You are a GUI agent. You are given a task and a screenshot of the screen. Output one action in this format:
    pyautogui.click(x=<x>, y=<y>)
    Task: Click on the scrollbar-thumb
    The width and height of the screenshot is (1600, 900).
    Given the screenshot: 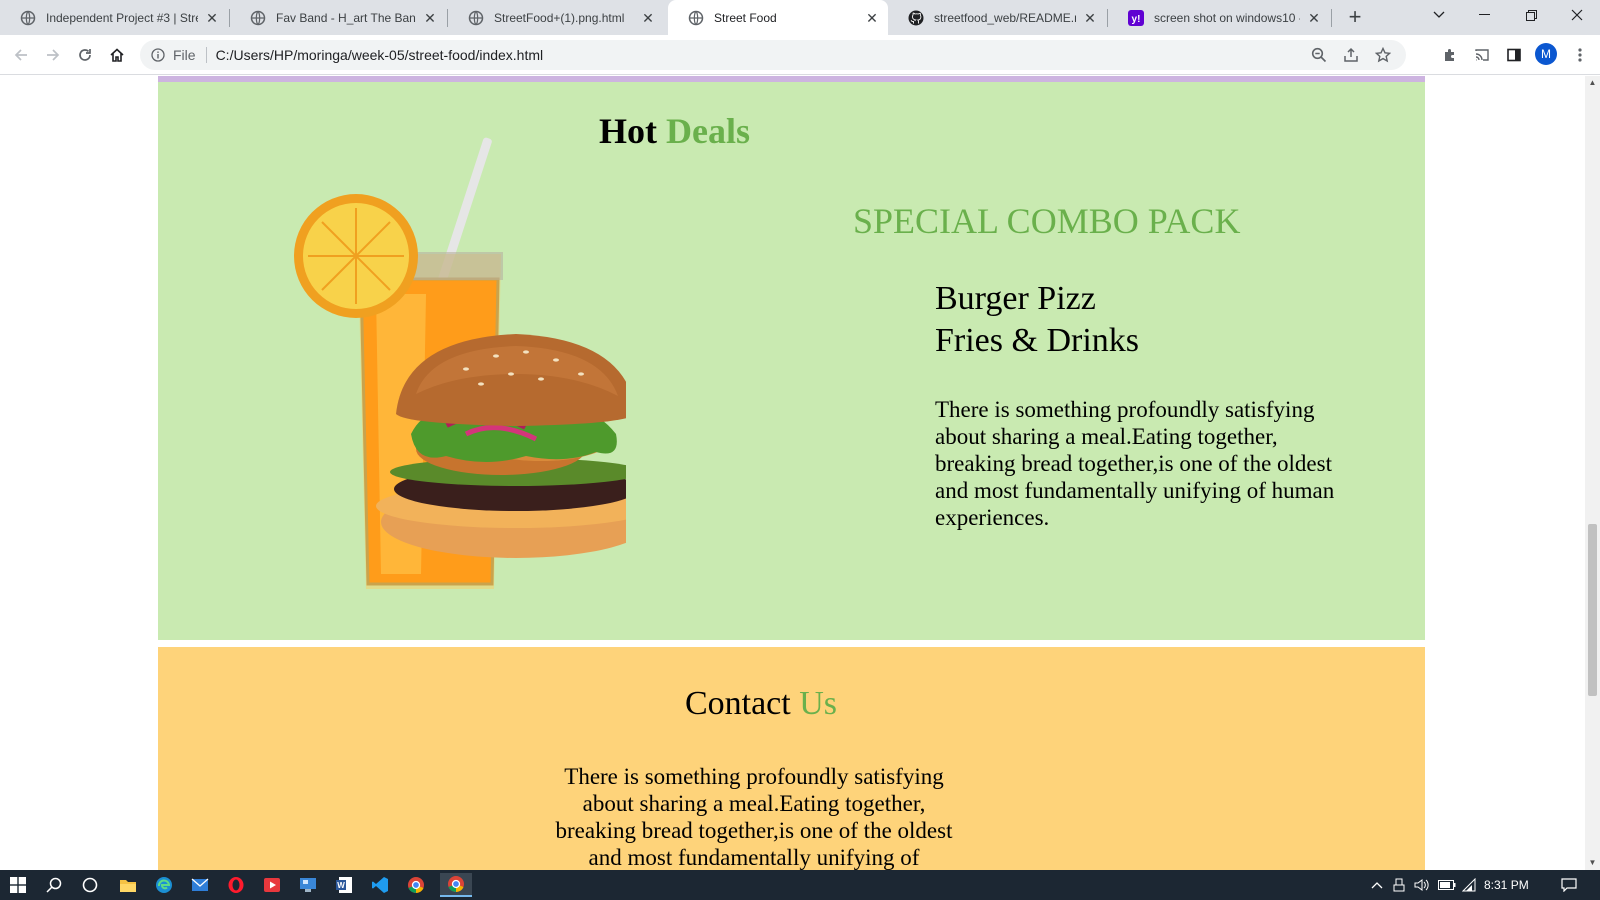 What is the action you would take?
    pyautogui.click(x=1592, y=610)
    